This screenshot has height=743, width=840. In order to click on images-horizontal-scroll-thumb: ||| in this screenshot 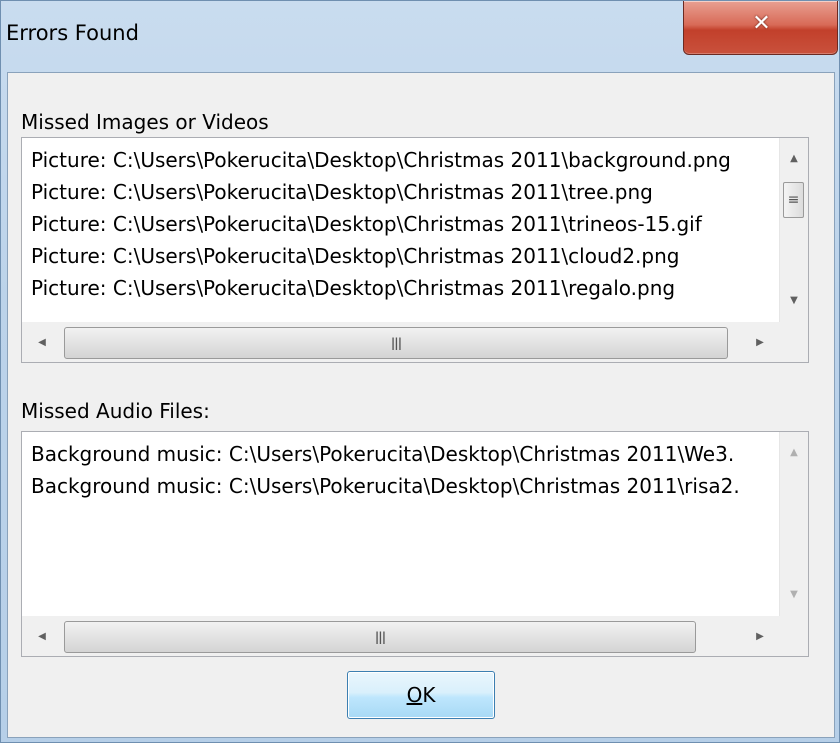, I will do `click(396, 343)`.